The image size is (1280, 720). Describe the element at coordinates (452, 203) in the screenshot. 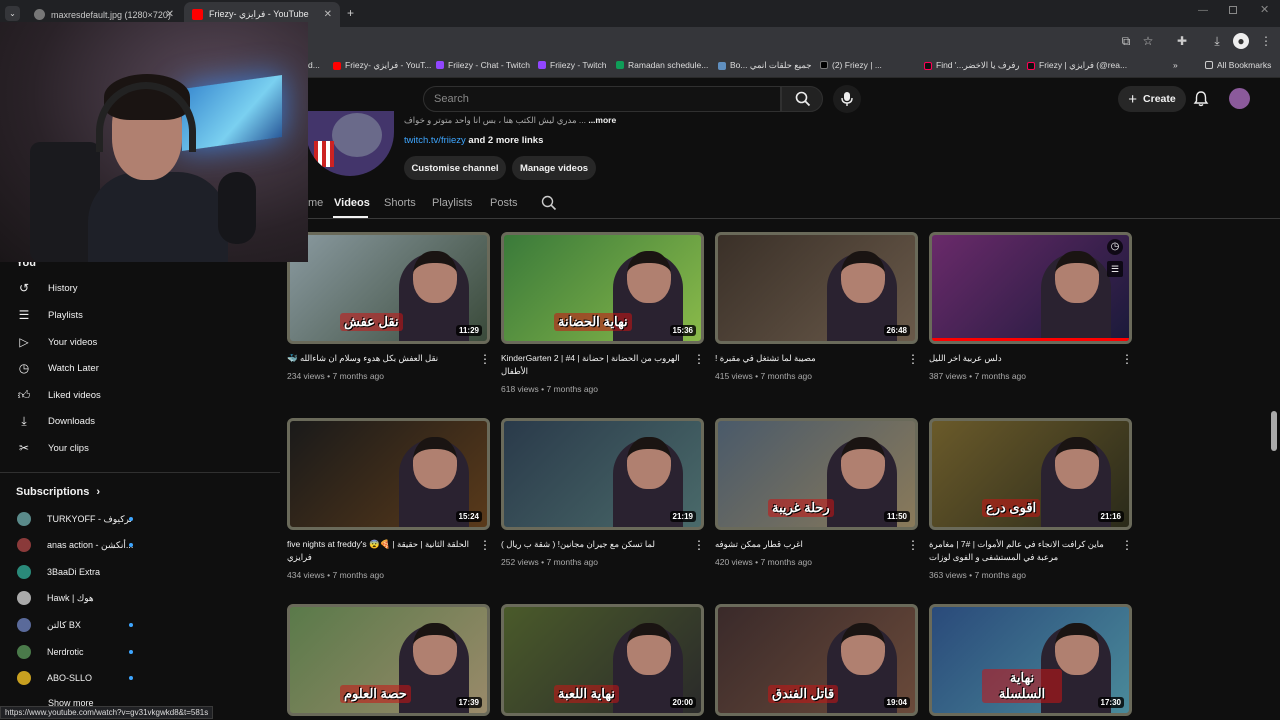

I see `tab-playlists: Playlists` at that location.